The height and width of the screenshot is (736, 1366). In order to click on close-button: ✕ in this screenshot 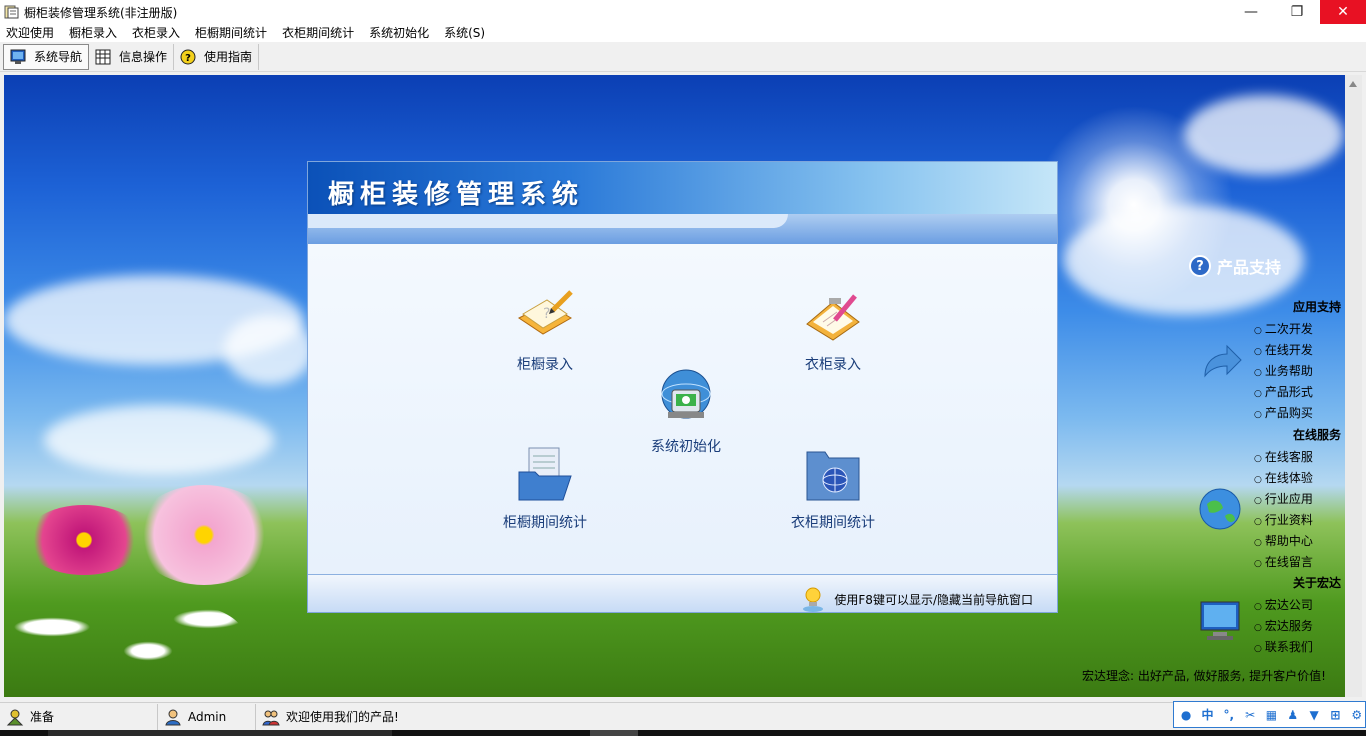, I will do `click(1343, 12)`.